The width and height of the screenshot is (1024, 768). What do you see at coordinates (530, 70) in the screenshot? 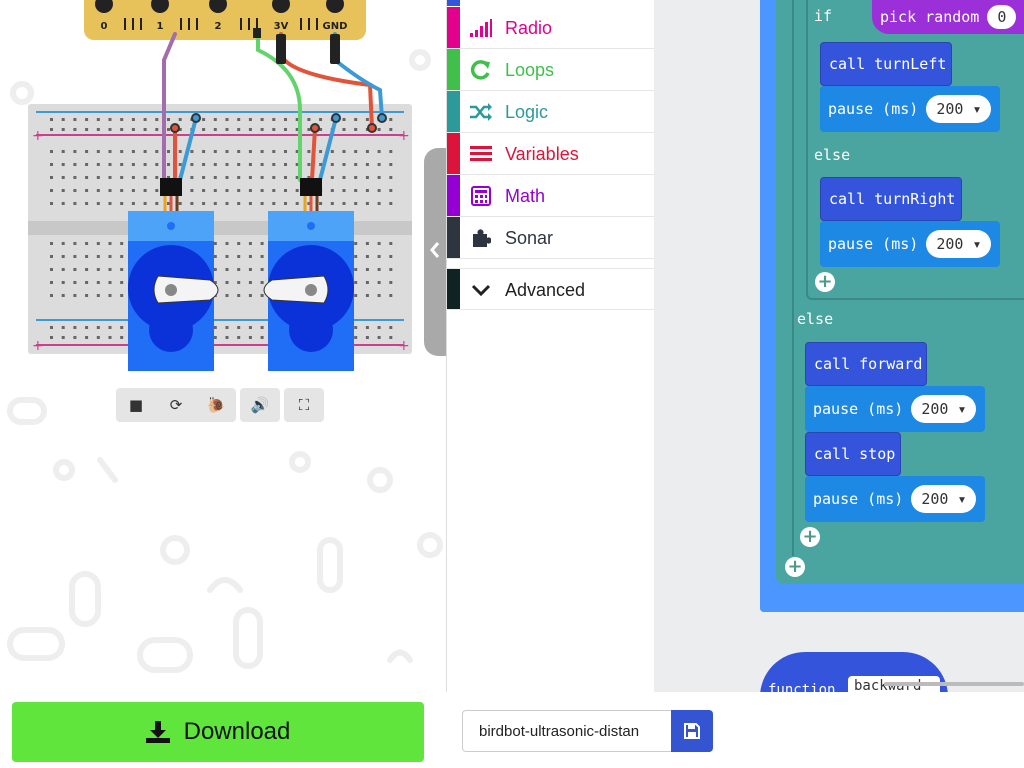
I see `toolbox-label-loops: Loops` at bounding box center [530, 70].